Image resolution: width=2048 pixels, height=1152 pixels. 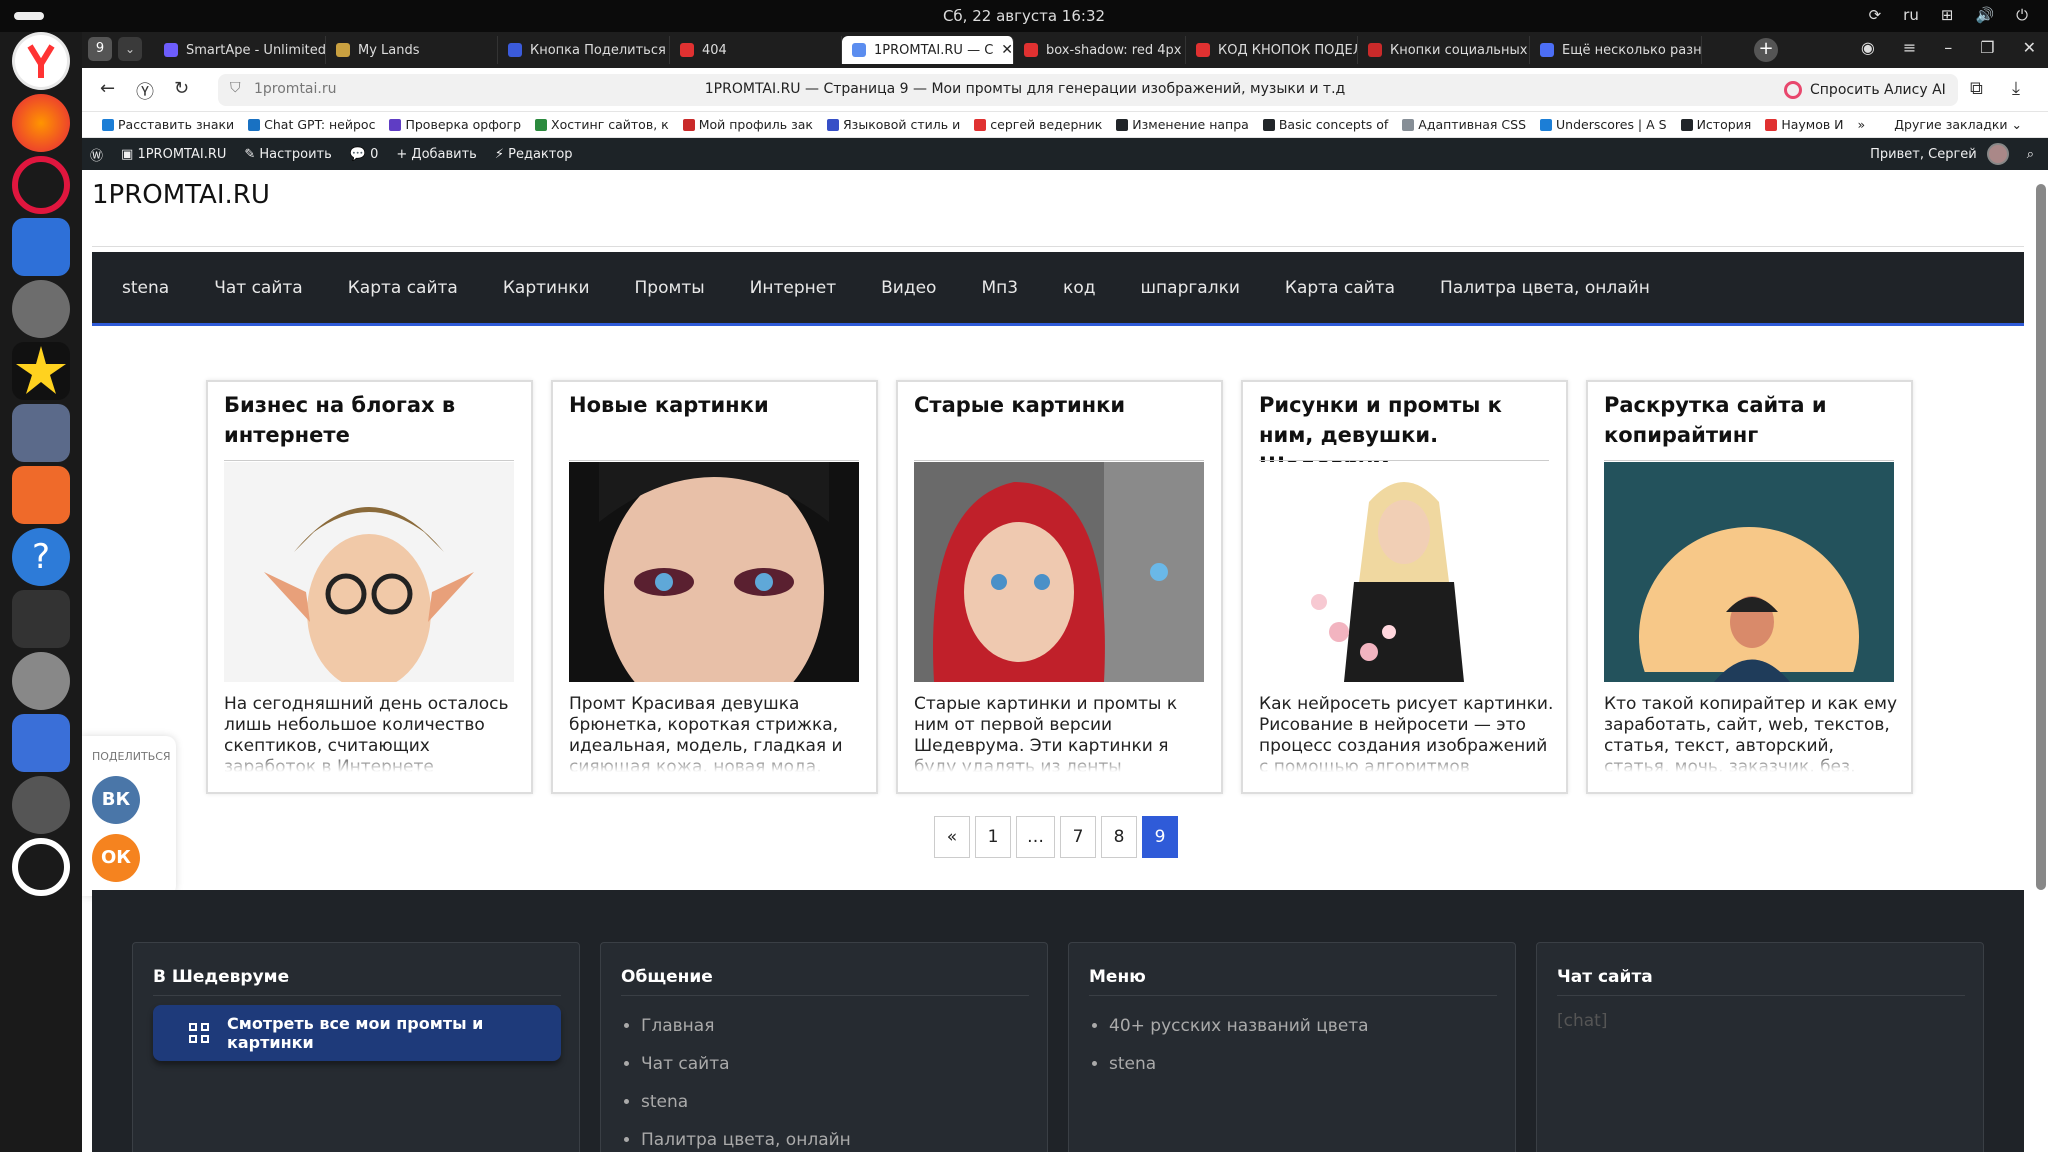 I want to click on wordpress-icon: Ⓦ, so click(x=96, y=154).